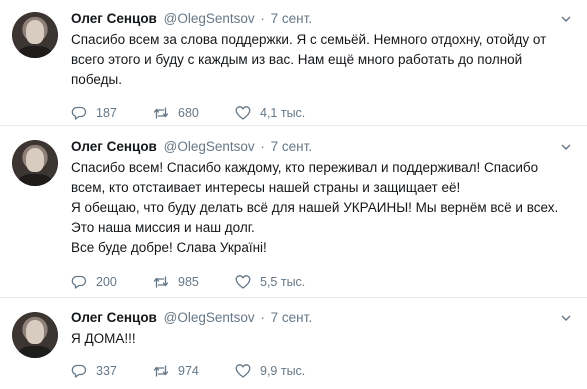 This screenshot has height=389, width=587. Describe the element at coordinates (169, 247) in the screenshot. I see `tweet-line: Все буде добре! Слава Україні!` at that location.